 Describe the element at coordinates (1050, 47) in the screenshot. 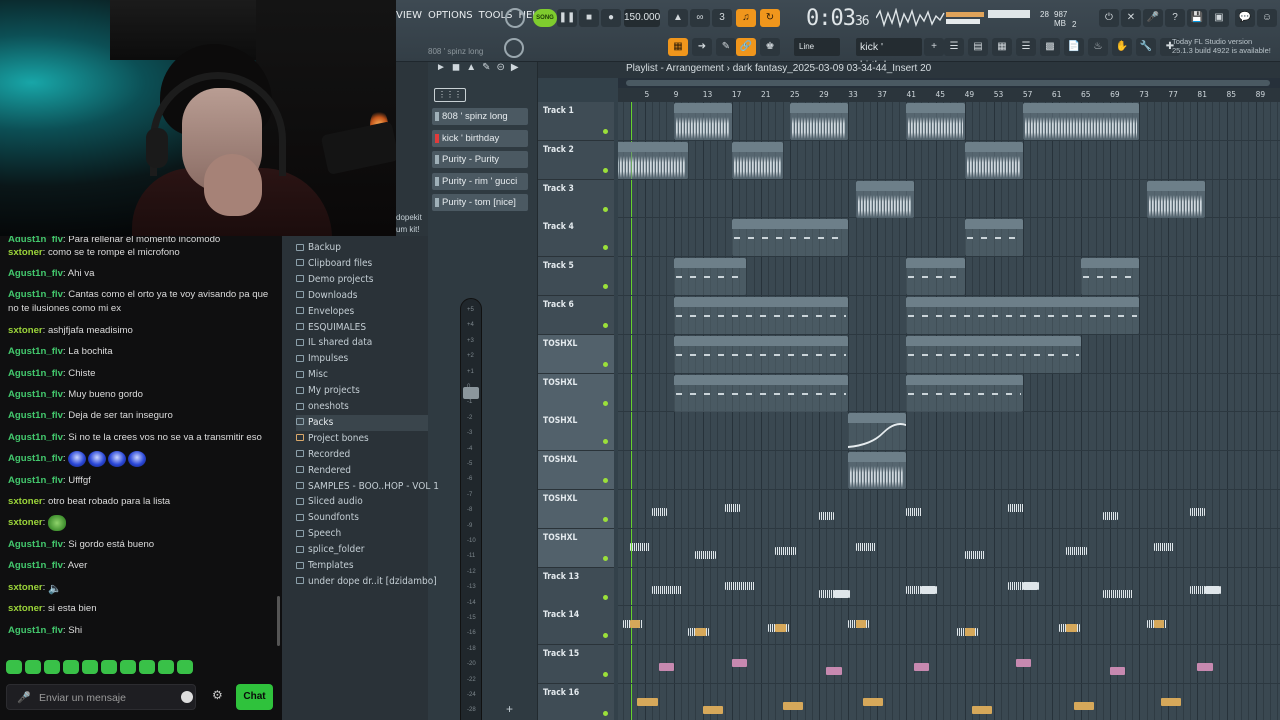

I see `browser-icon: ▩` at that location.